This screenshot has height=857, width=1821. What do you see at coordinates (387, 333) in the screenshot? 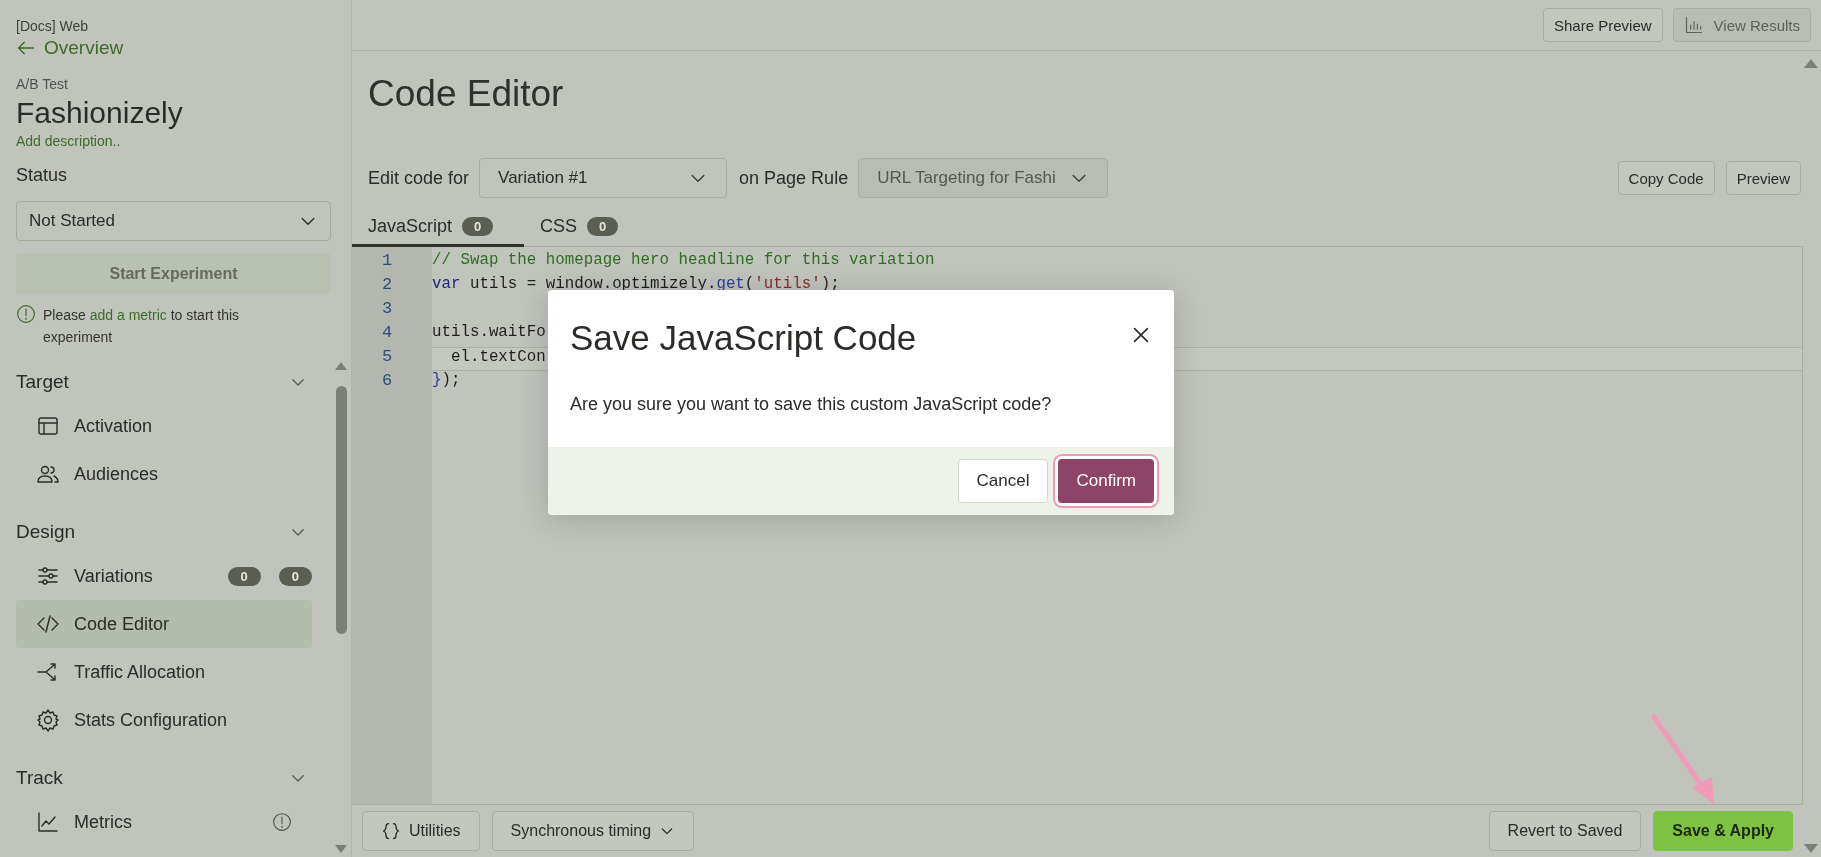
I see `line-number: 4` at bounding box center [387, 333].